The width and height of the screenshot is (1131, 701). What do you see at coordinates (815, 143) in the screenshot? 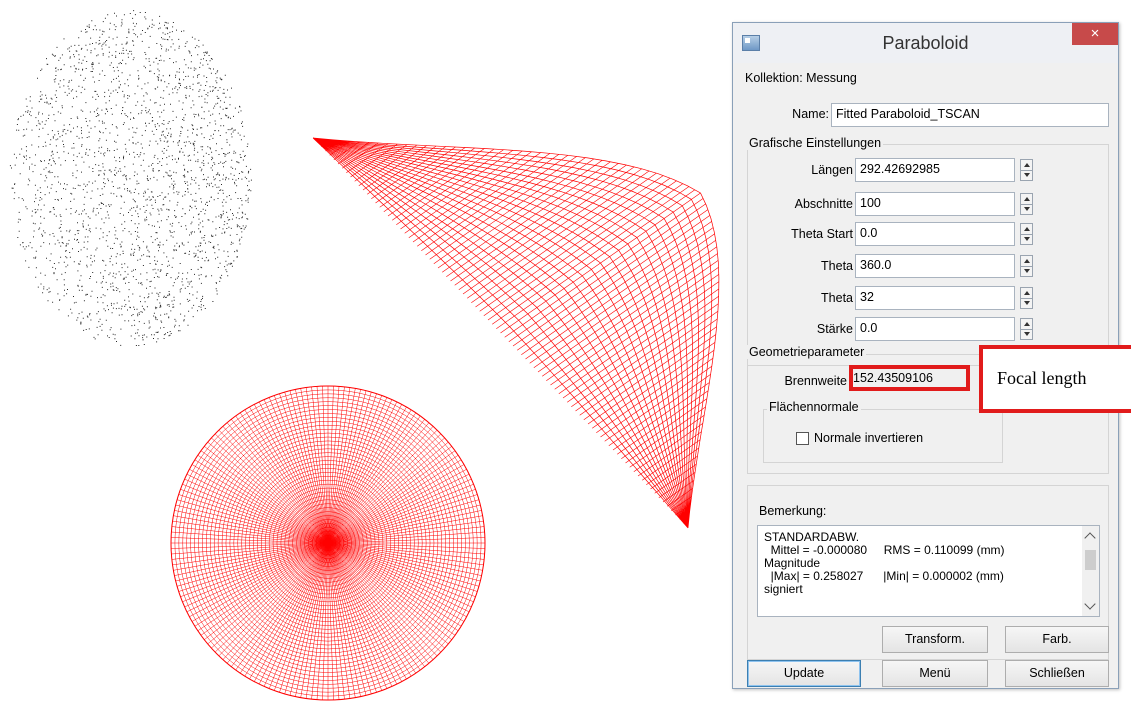
I see `graphic-settings-title: Grafische Einstellungen` at bounding box center [815, 143].